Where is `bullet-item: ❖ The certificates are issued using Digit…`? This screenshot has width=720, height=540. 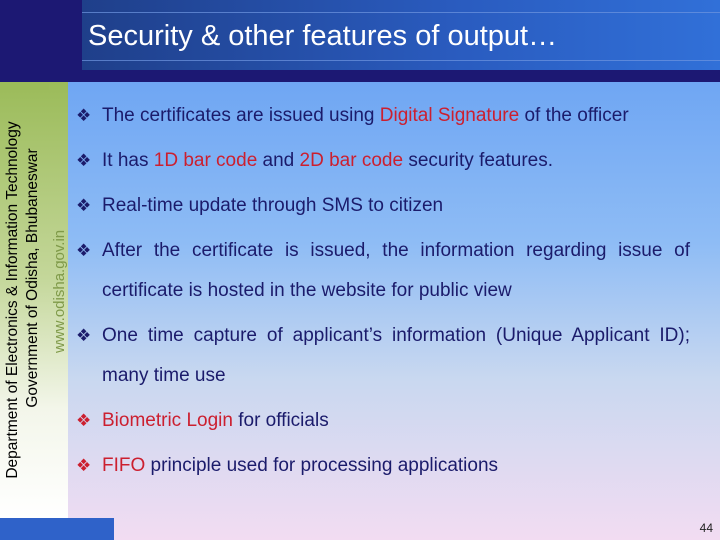
bullet-item: ❖ The certificates are issued using Digit… is located at coordinates (383, 116).